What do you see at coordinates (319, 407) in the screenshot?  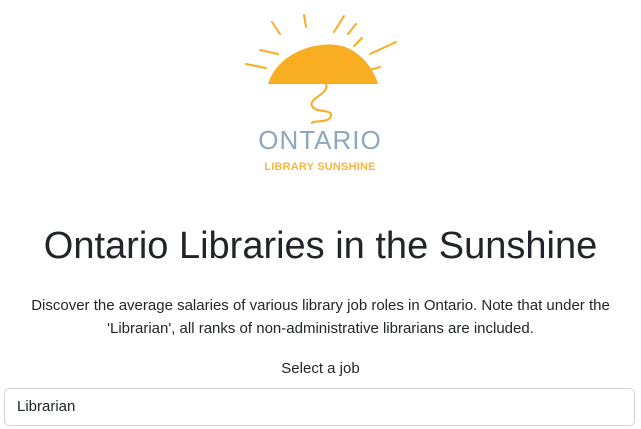 I see `job-select-input: Librarian` at bounding box center [319, 407].